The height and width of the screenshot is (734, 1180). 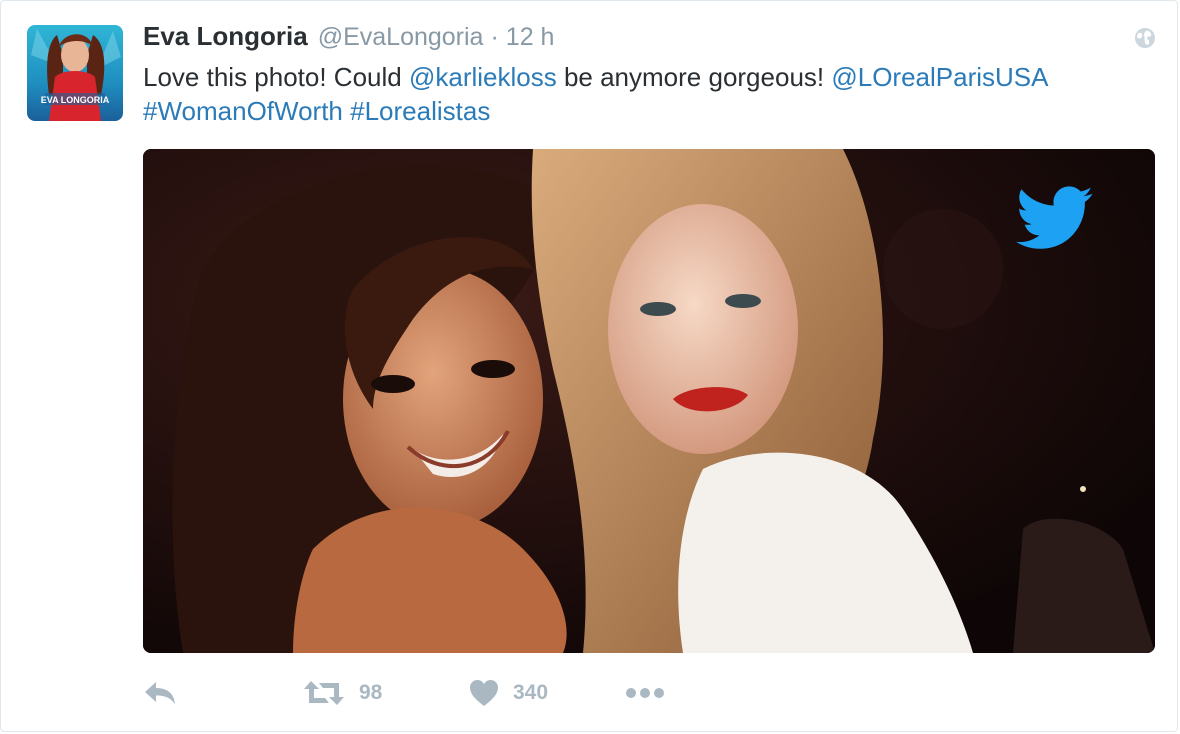 I want to click on tweet-actions: 98 340, so click(x=423, y=693).